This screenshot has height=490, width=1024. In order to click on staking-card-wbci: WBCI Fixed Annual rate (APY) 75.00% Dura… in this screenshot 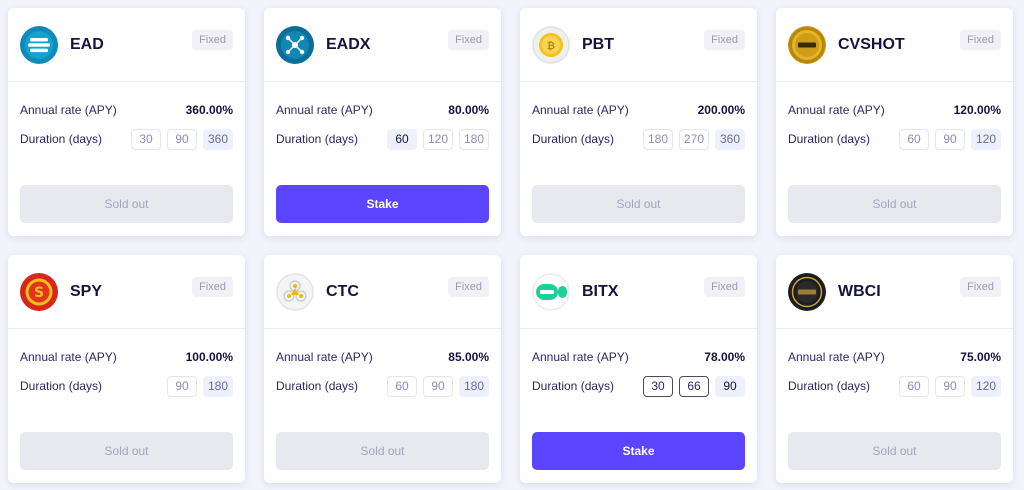, I will do `click(894, 369)`.